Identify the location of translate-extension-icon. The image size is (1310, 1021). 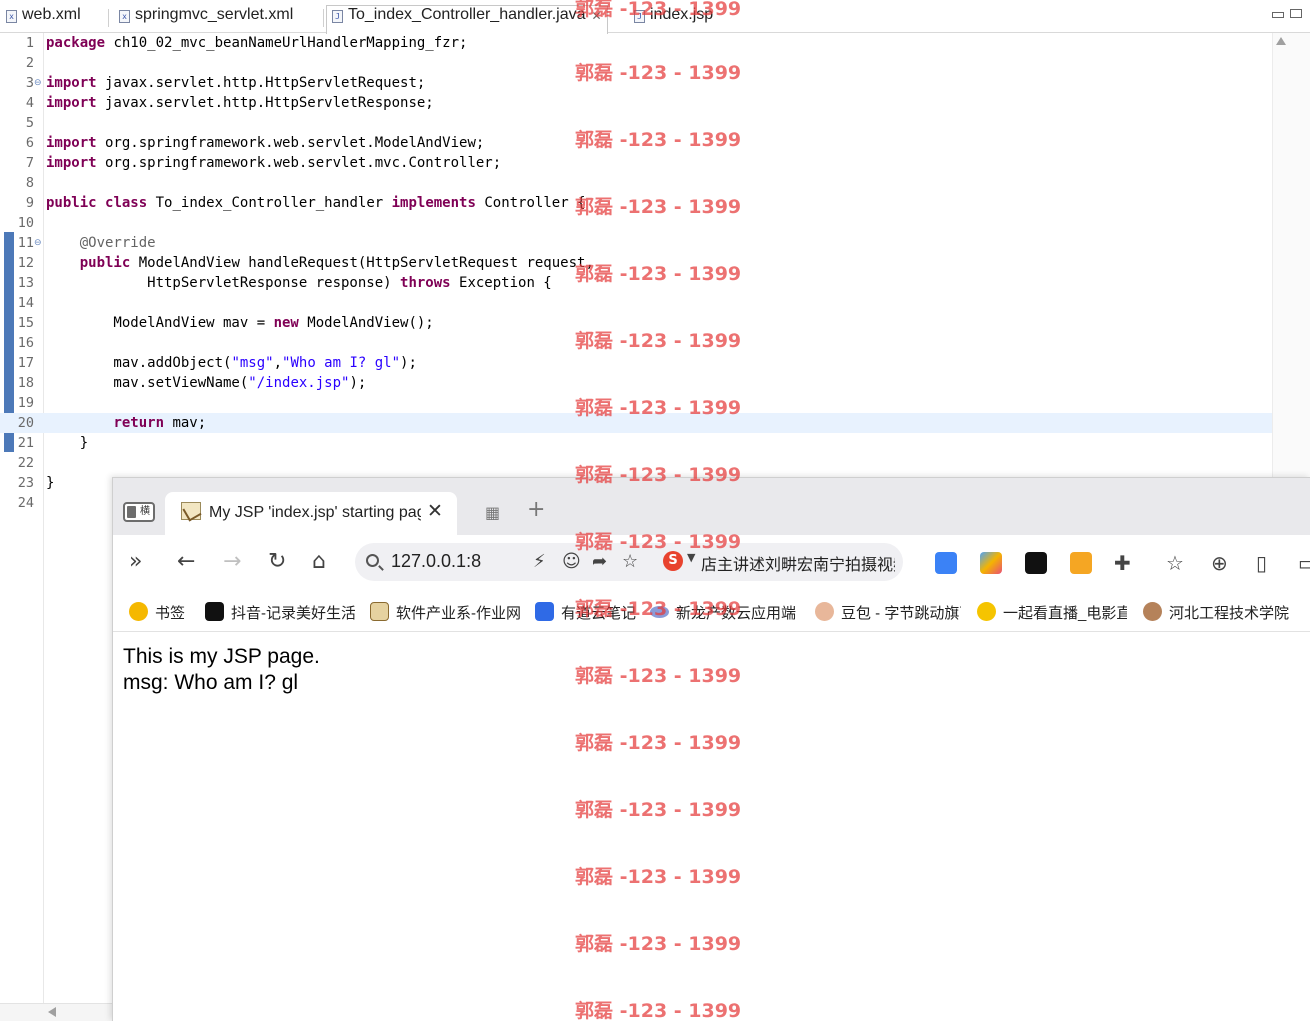
(946, 563).